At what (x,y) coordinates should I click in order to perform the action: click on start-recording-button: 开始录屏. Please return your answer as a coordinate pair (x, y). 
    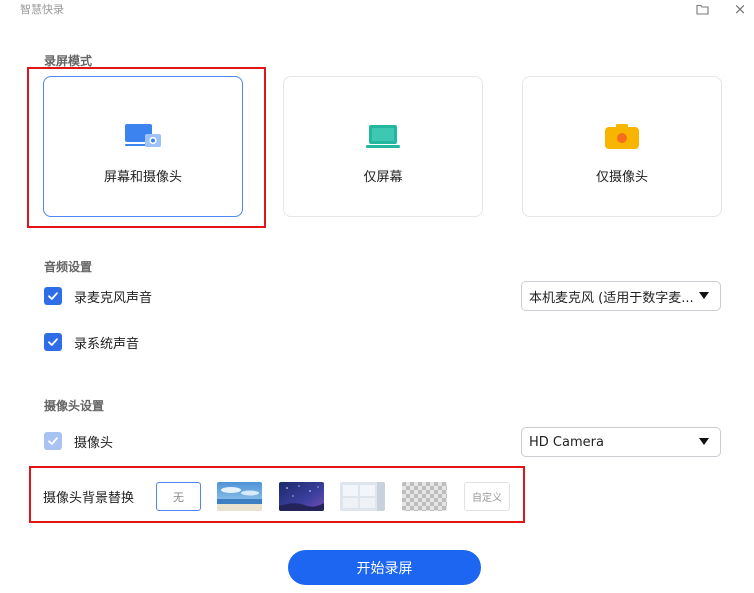
    Looking at the image, I should click on (384, 567).